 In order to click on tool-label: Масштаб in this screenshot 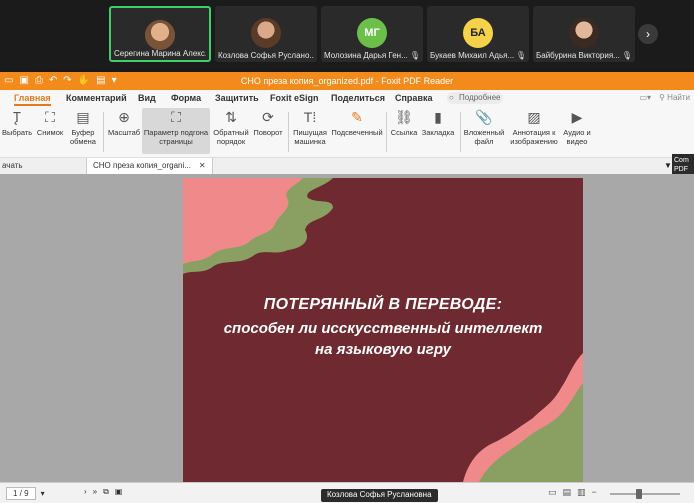, I will do `click(124, 132)`.